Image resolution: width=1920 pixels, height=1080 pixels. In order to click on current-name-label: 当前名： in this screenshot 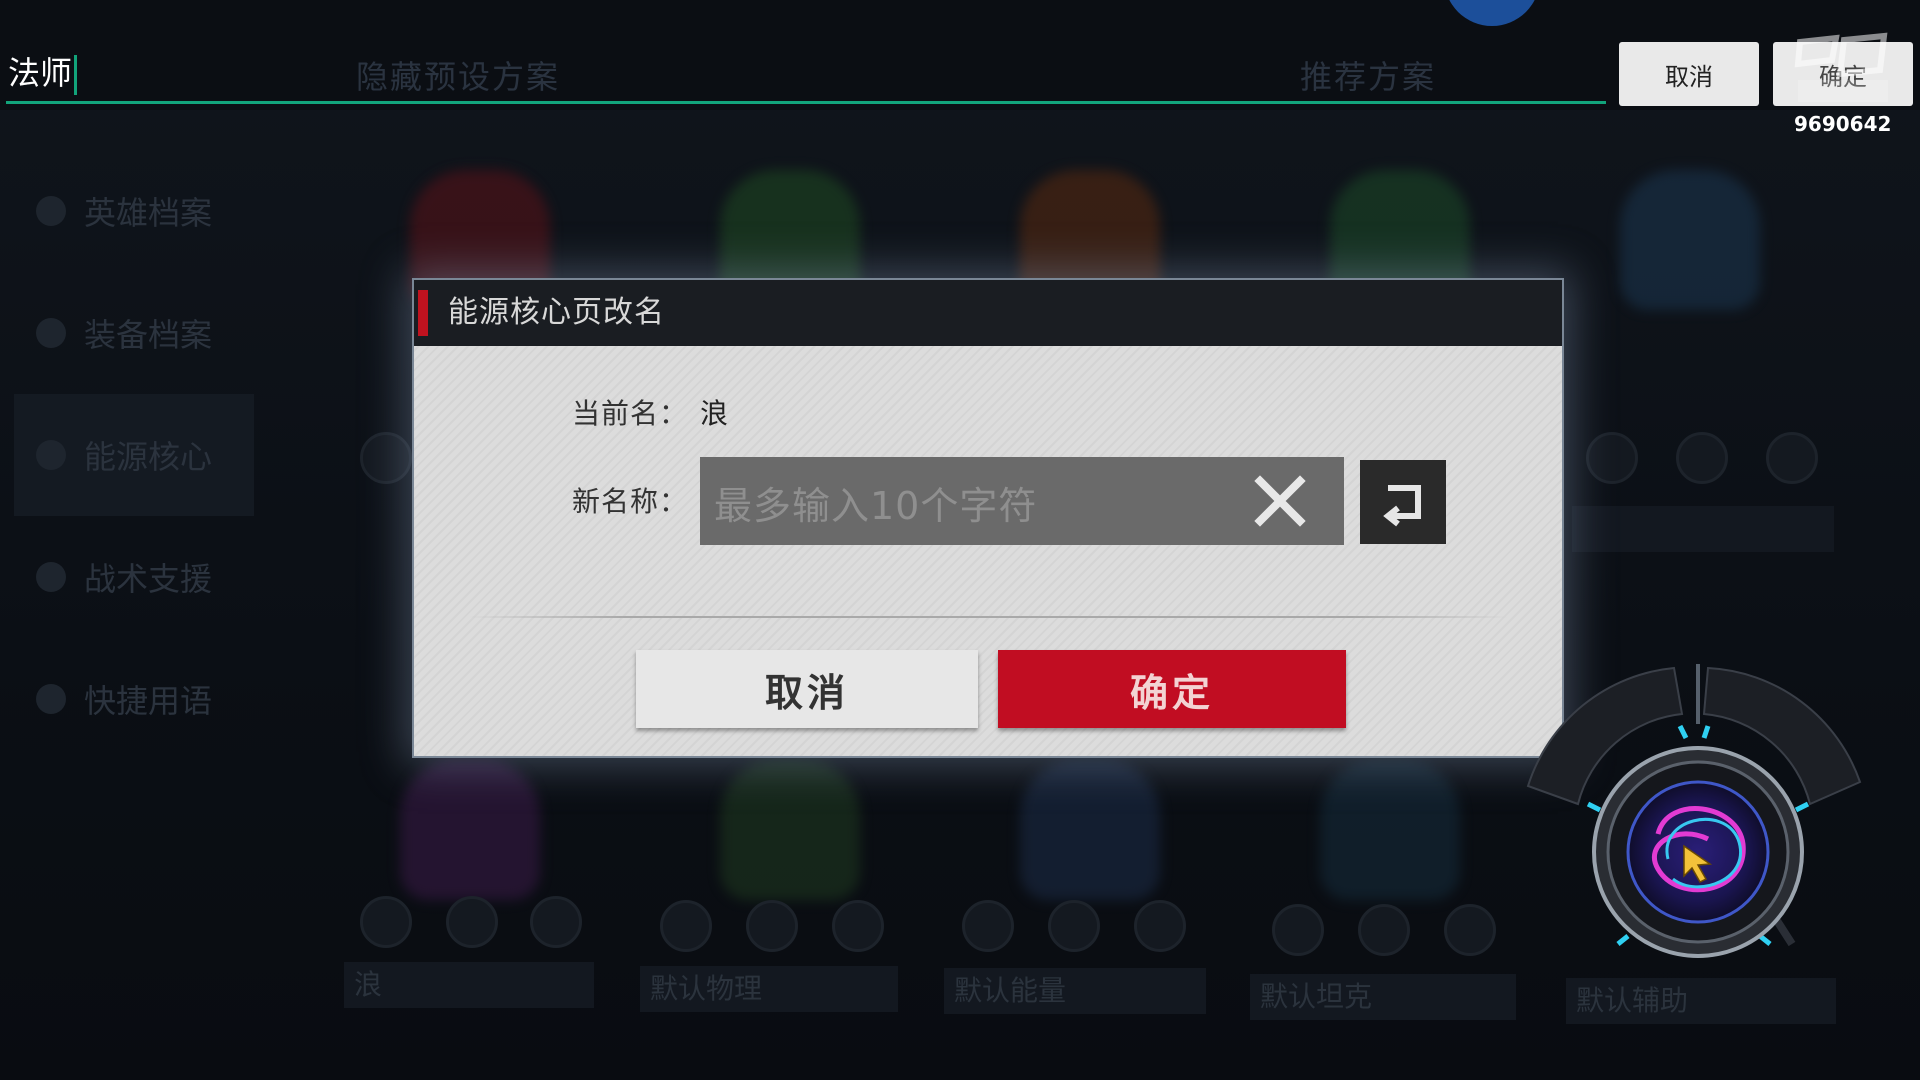, I will do `click(630, 413)`.